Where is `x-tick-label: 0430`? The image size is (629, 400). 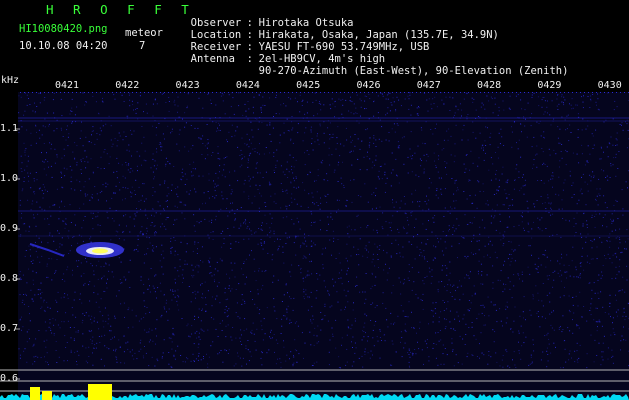 x-tick-label: 0430 is located at coordinates (609, 85).